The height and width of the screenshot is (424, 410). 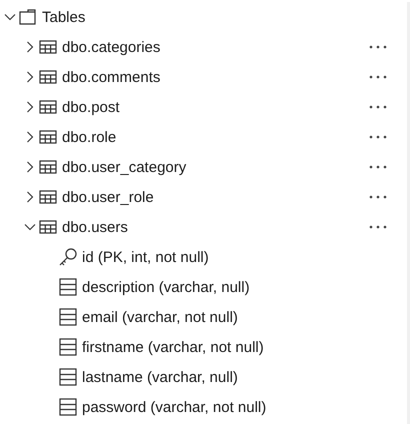 I want to click on tree-item-label: dbo.user_category, so click(x=124, y=167).